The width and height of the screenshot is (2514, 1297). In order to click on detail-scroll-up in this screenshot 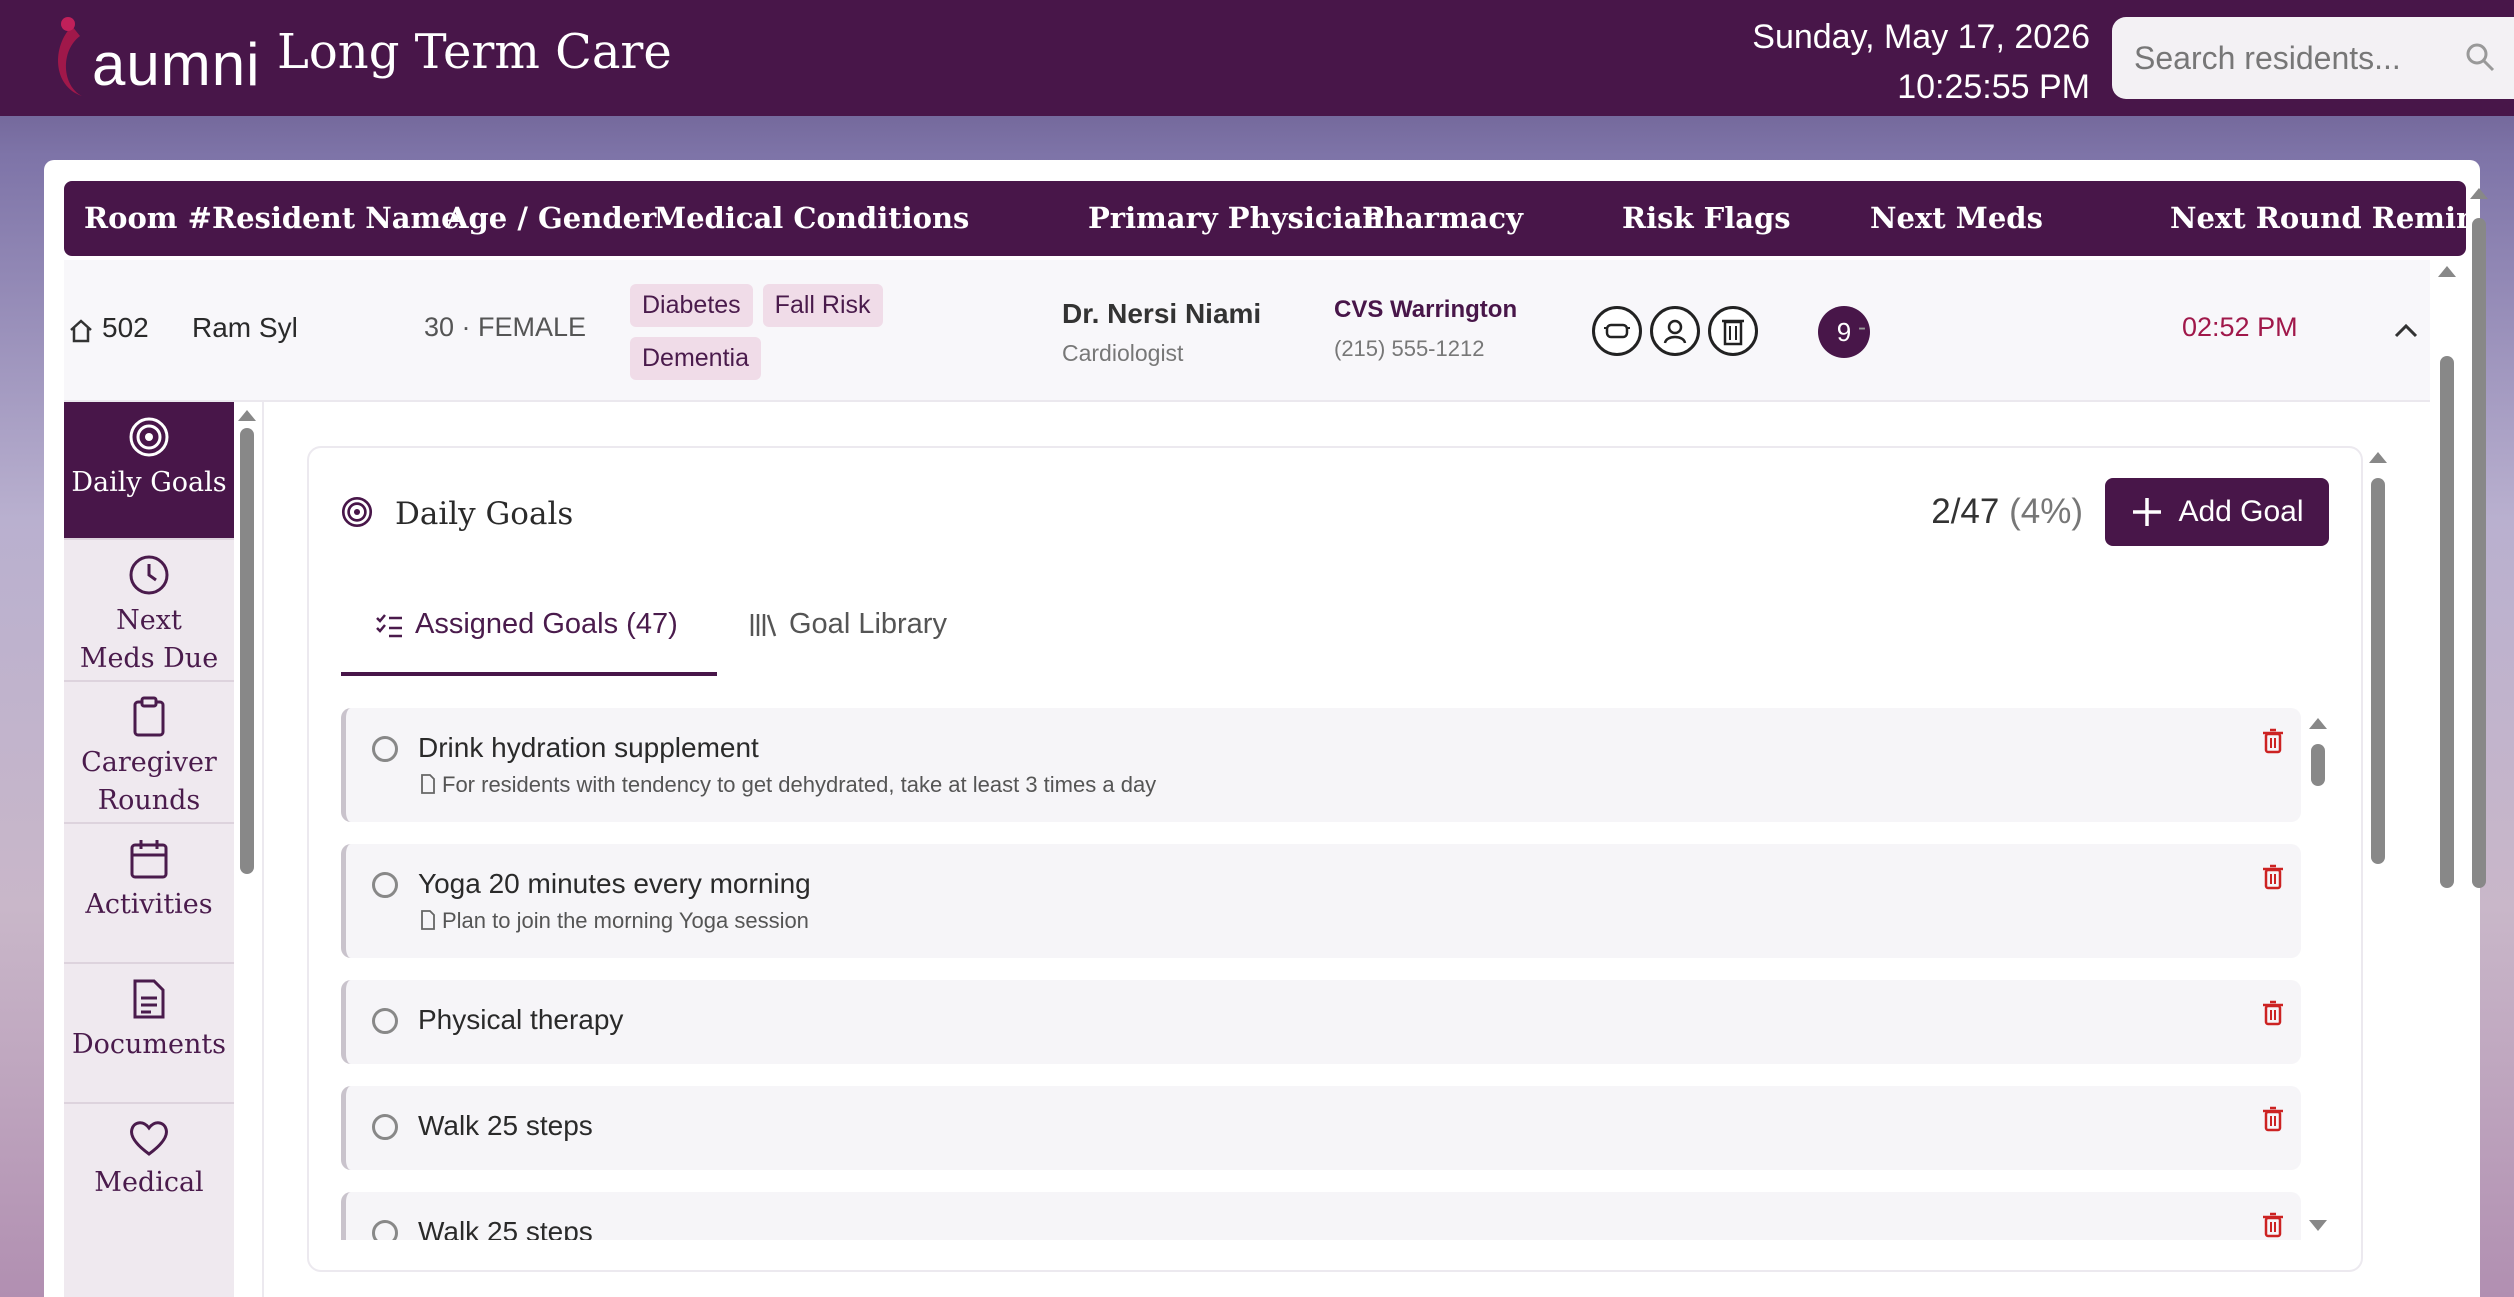, I will do `click(2447, 271)`.